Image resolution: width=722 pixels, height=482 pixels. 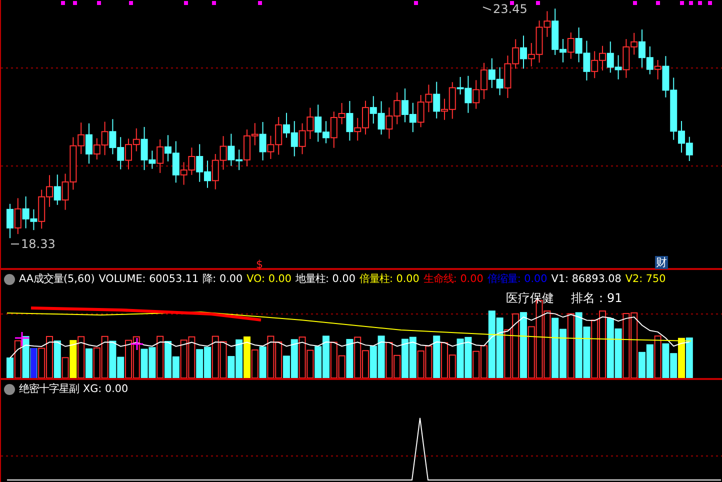 What do you see at coordinates (487, 8) in the screenshot?
I see `leader-line` at bounding box center [487, 8].